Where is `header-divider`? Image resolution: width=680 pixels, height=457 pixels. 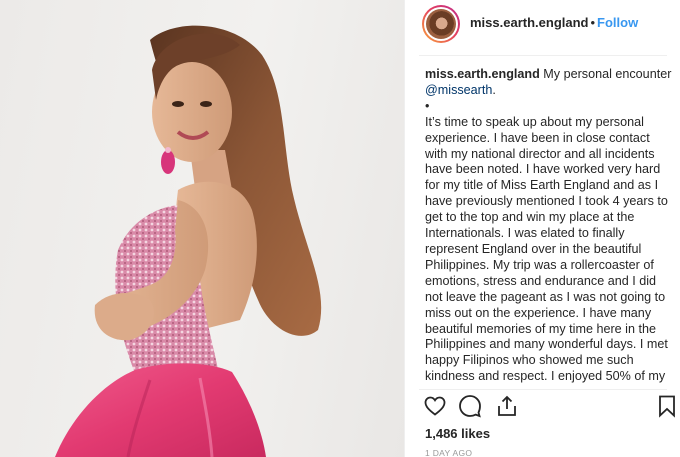
header-divider is located at coordinates (543, 55).